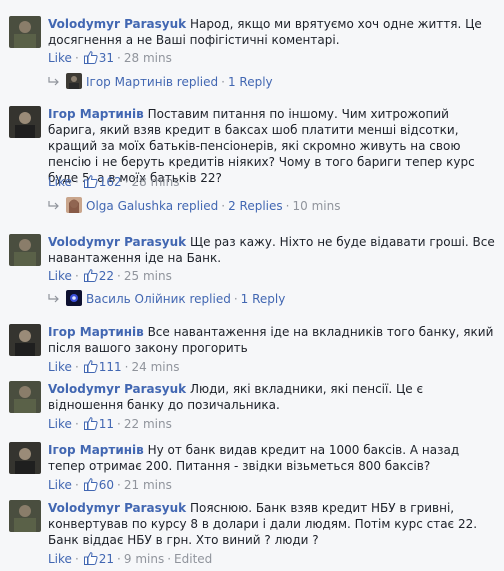  I want to click on comment-meta: Like · 11 · 22 mins, so click(110, 424).